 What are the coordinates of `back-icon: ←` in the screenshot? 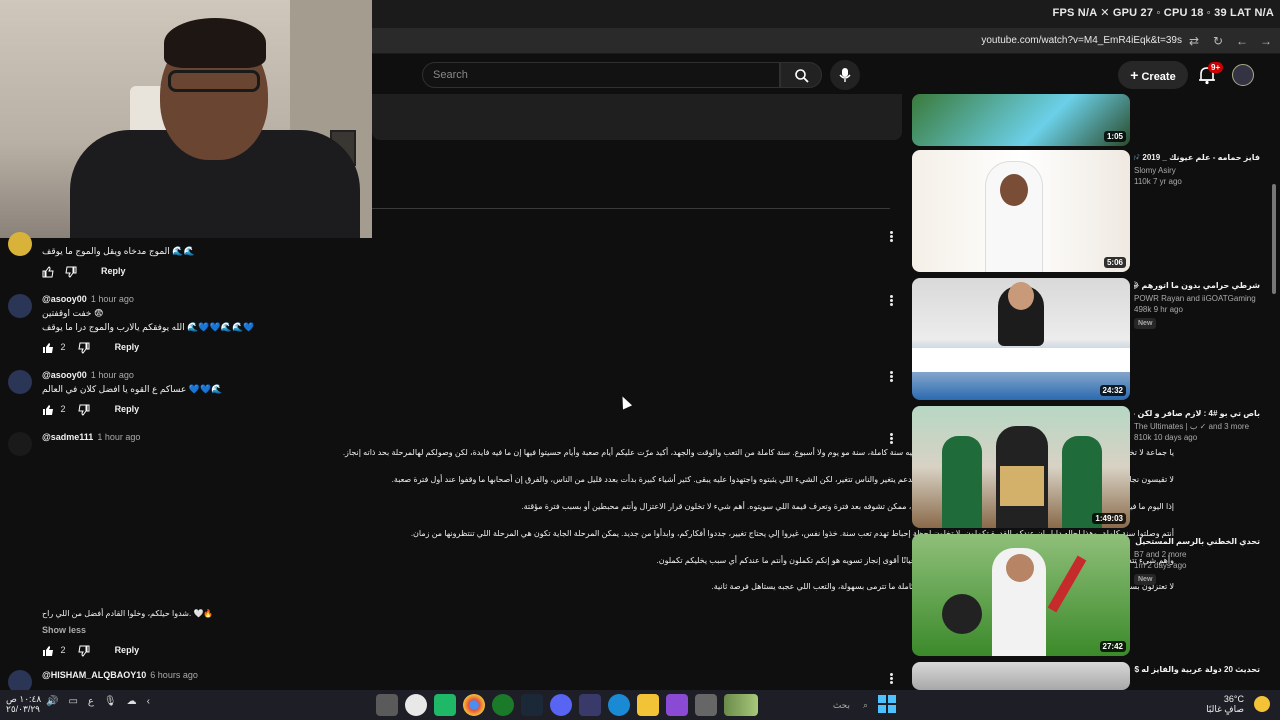 It's located at (1242, 41).